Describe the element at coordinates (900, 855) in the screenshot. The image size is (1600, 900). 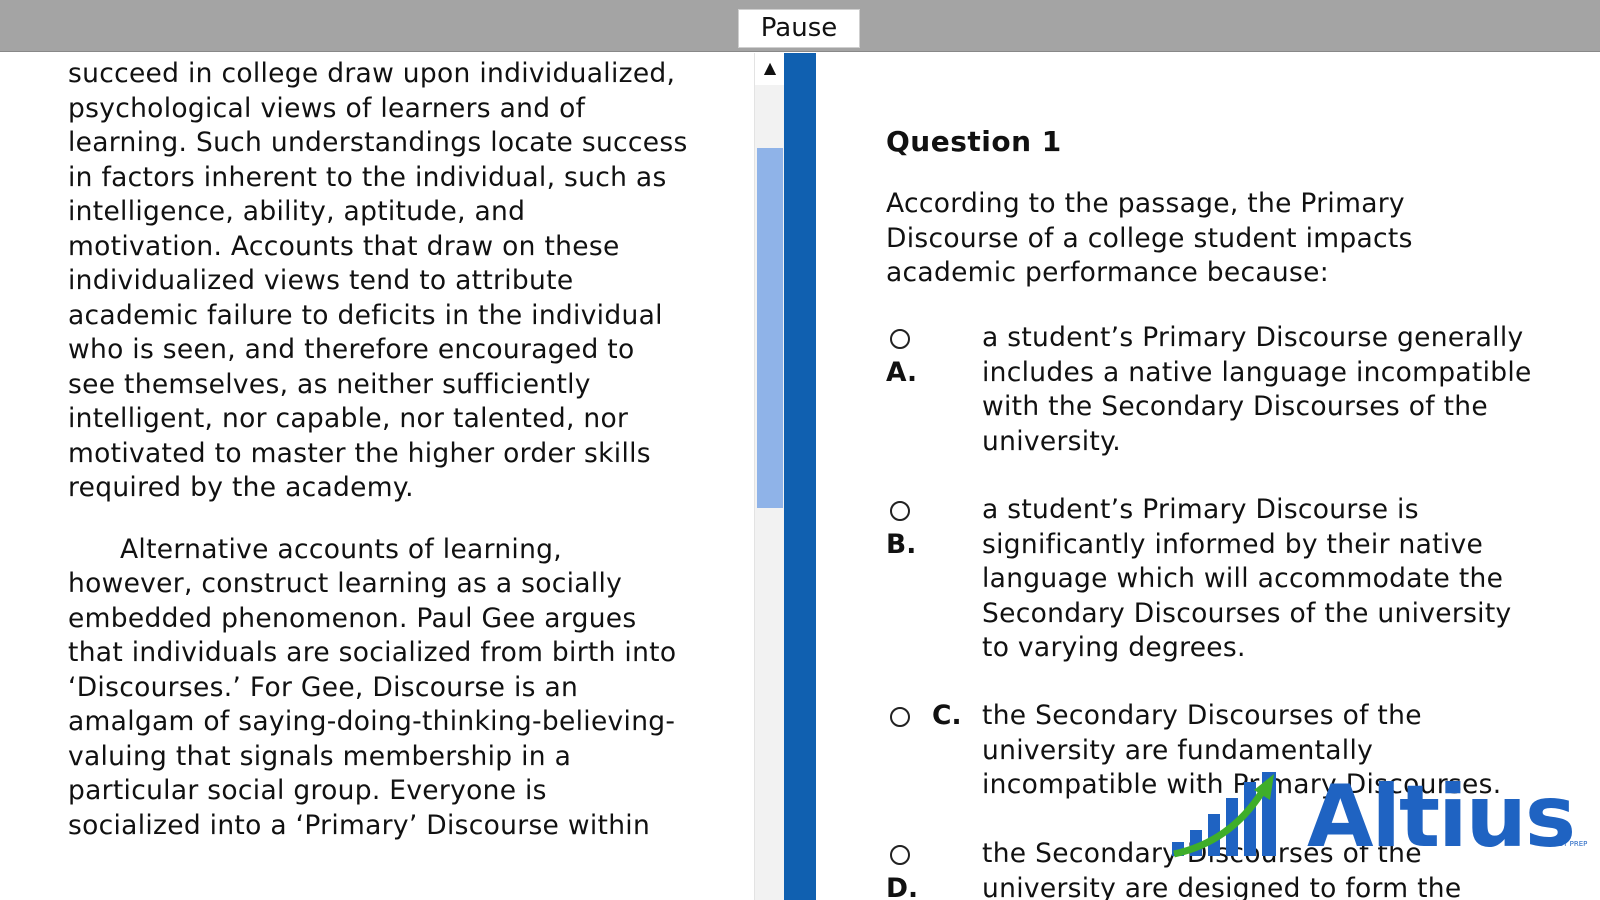
I see `radio-button-d` at that location.